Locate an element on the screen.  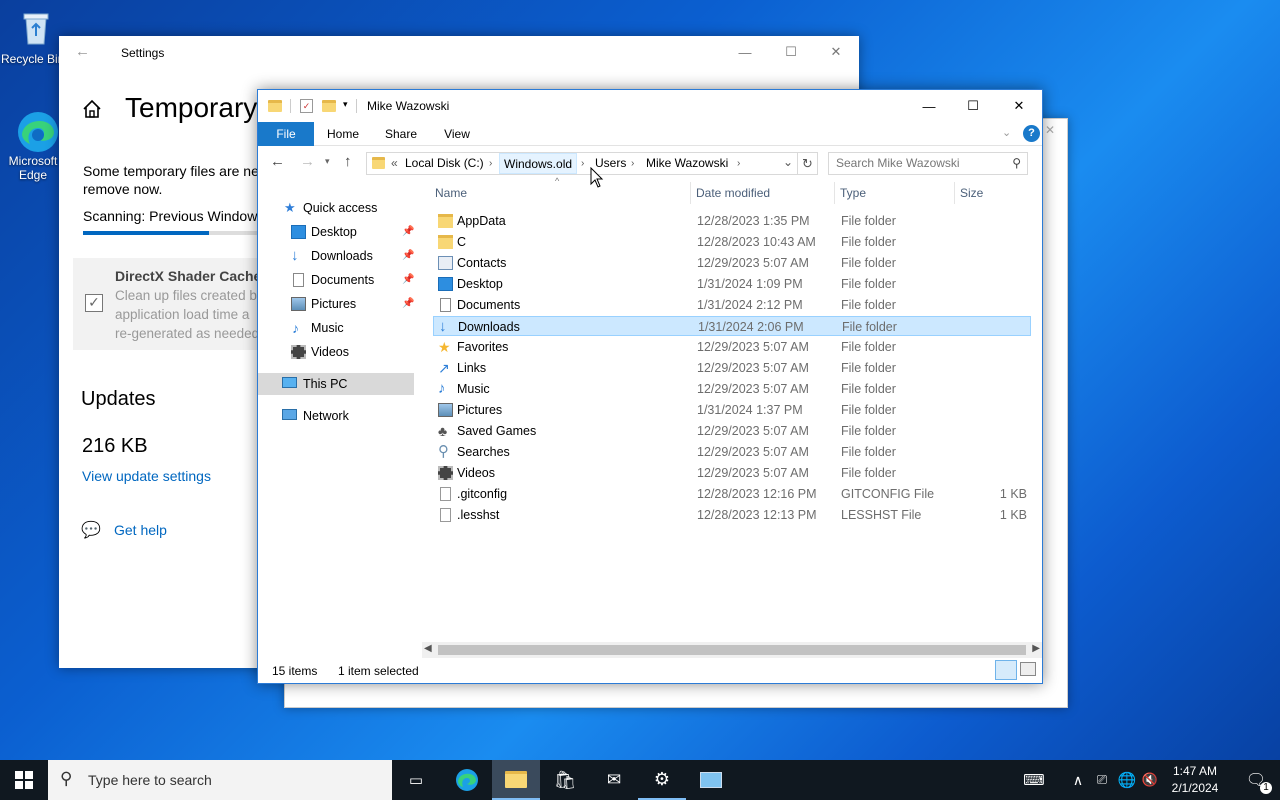
file-type: File folder is located at coordinates (868, 410).